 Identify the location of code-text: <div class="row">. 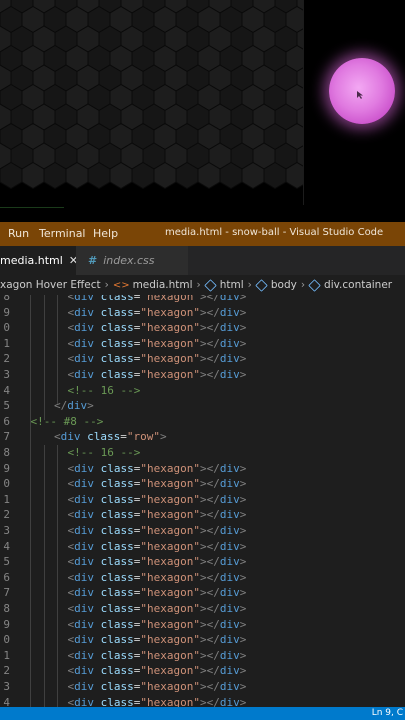
(110, 437).